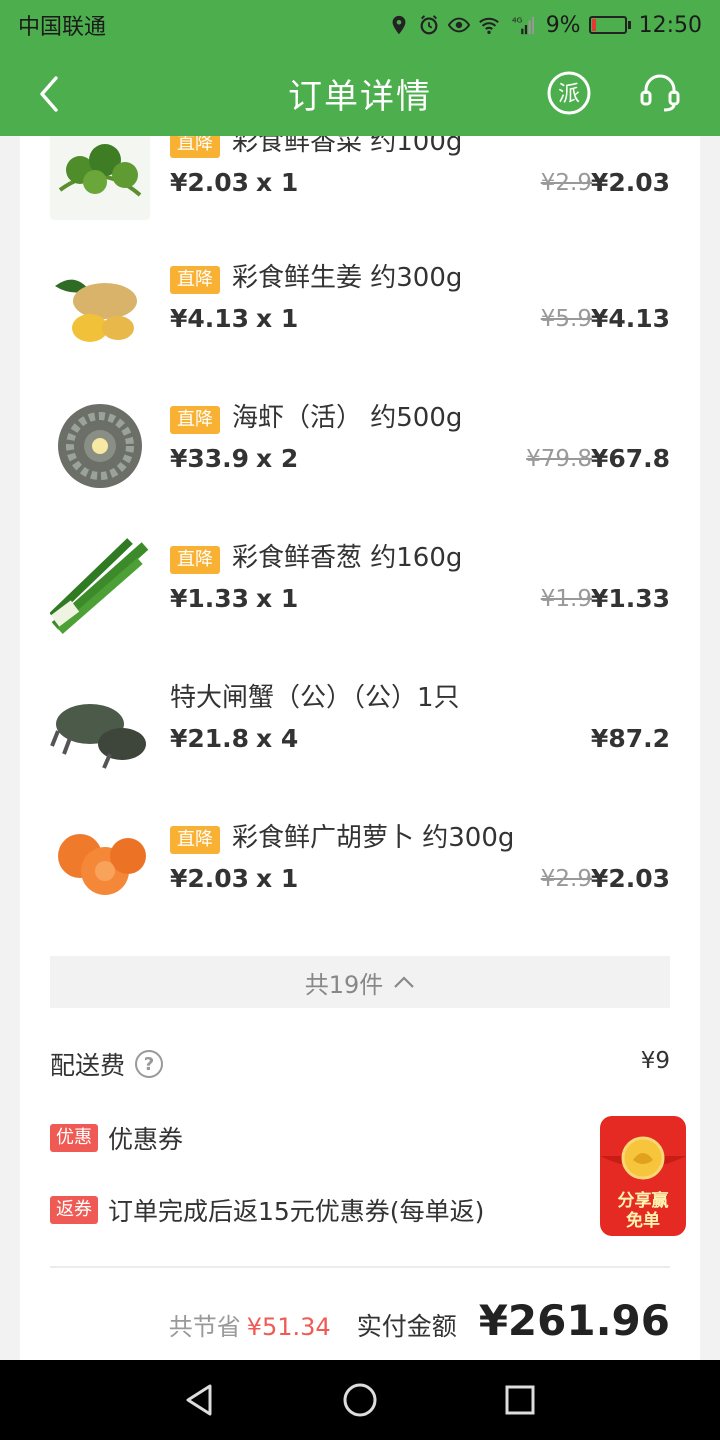  I want to click on return-coupon-badge: 返券, so click(74, 1210).